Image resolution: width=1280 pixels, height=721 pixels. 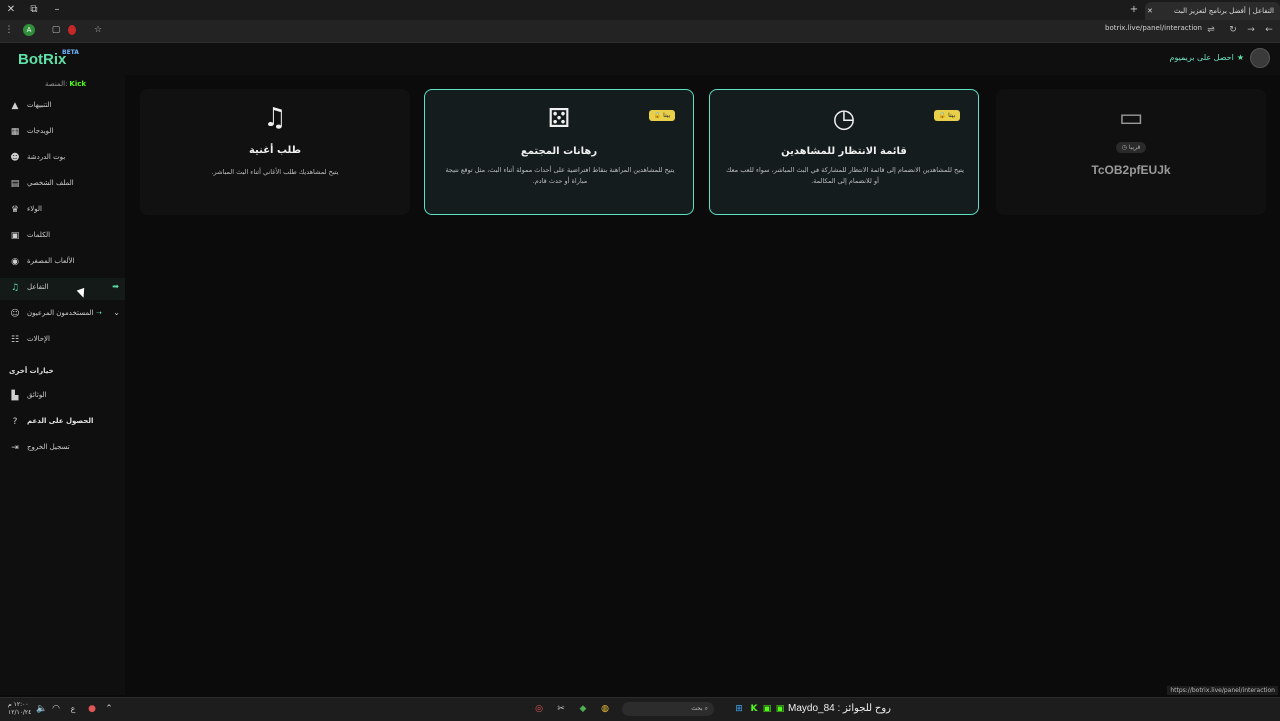 What do you see at coordinates (668, 709) in the screenshot?
I see `taskbar-search: بحث ⌕` at bounding box center [668, 709].